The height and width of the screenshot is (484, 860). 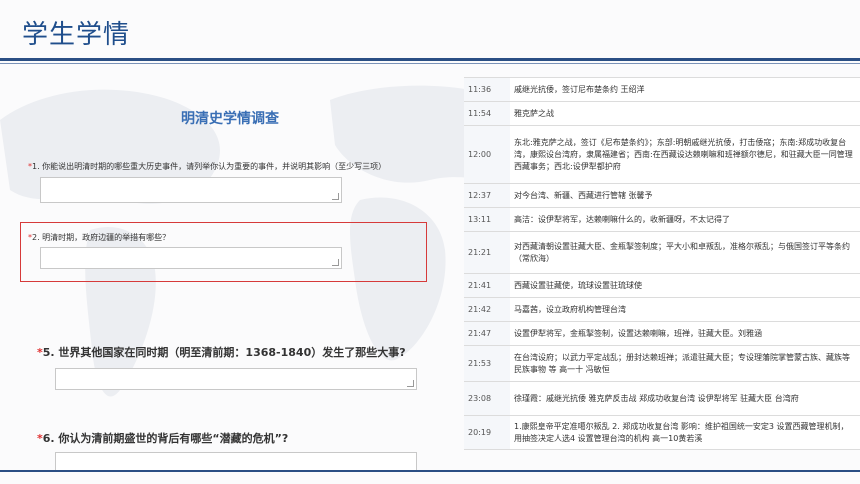 I want to click on response-time: 20:19, so click(x=487, y=432).